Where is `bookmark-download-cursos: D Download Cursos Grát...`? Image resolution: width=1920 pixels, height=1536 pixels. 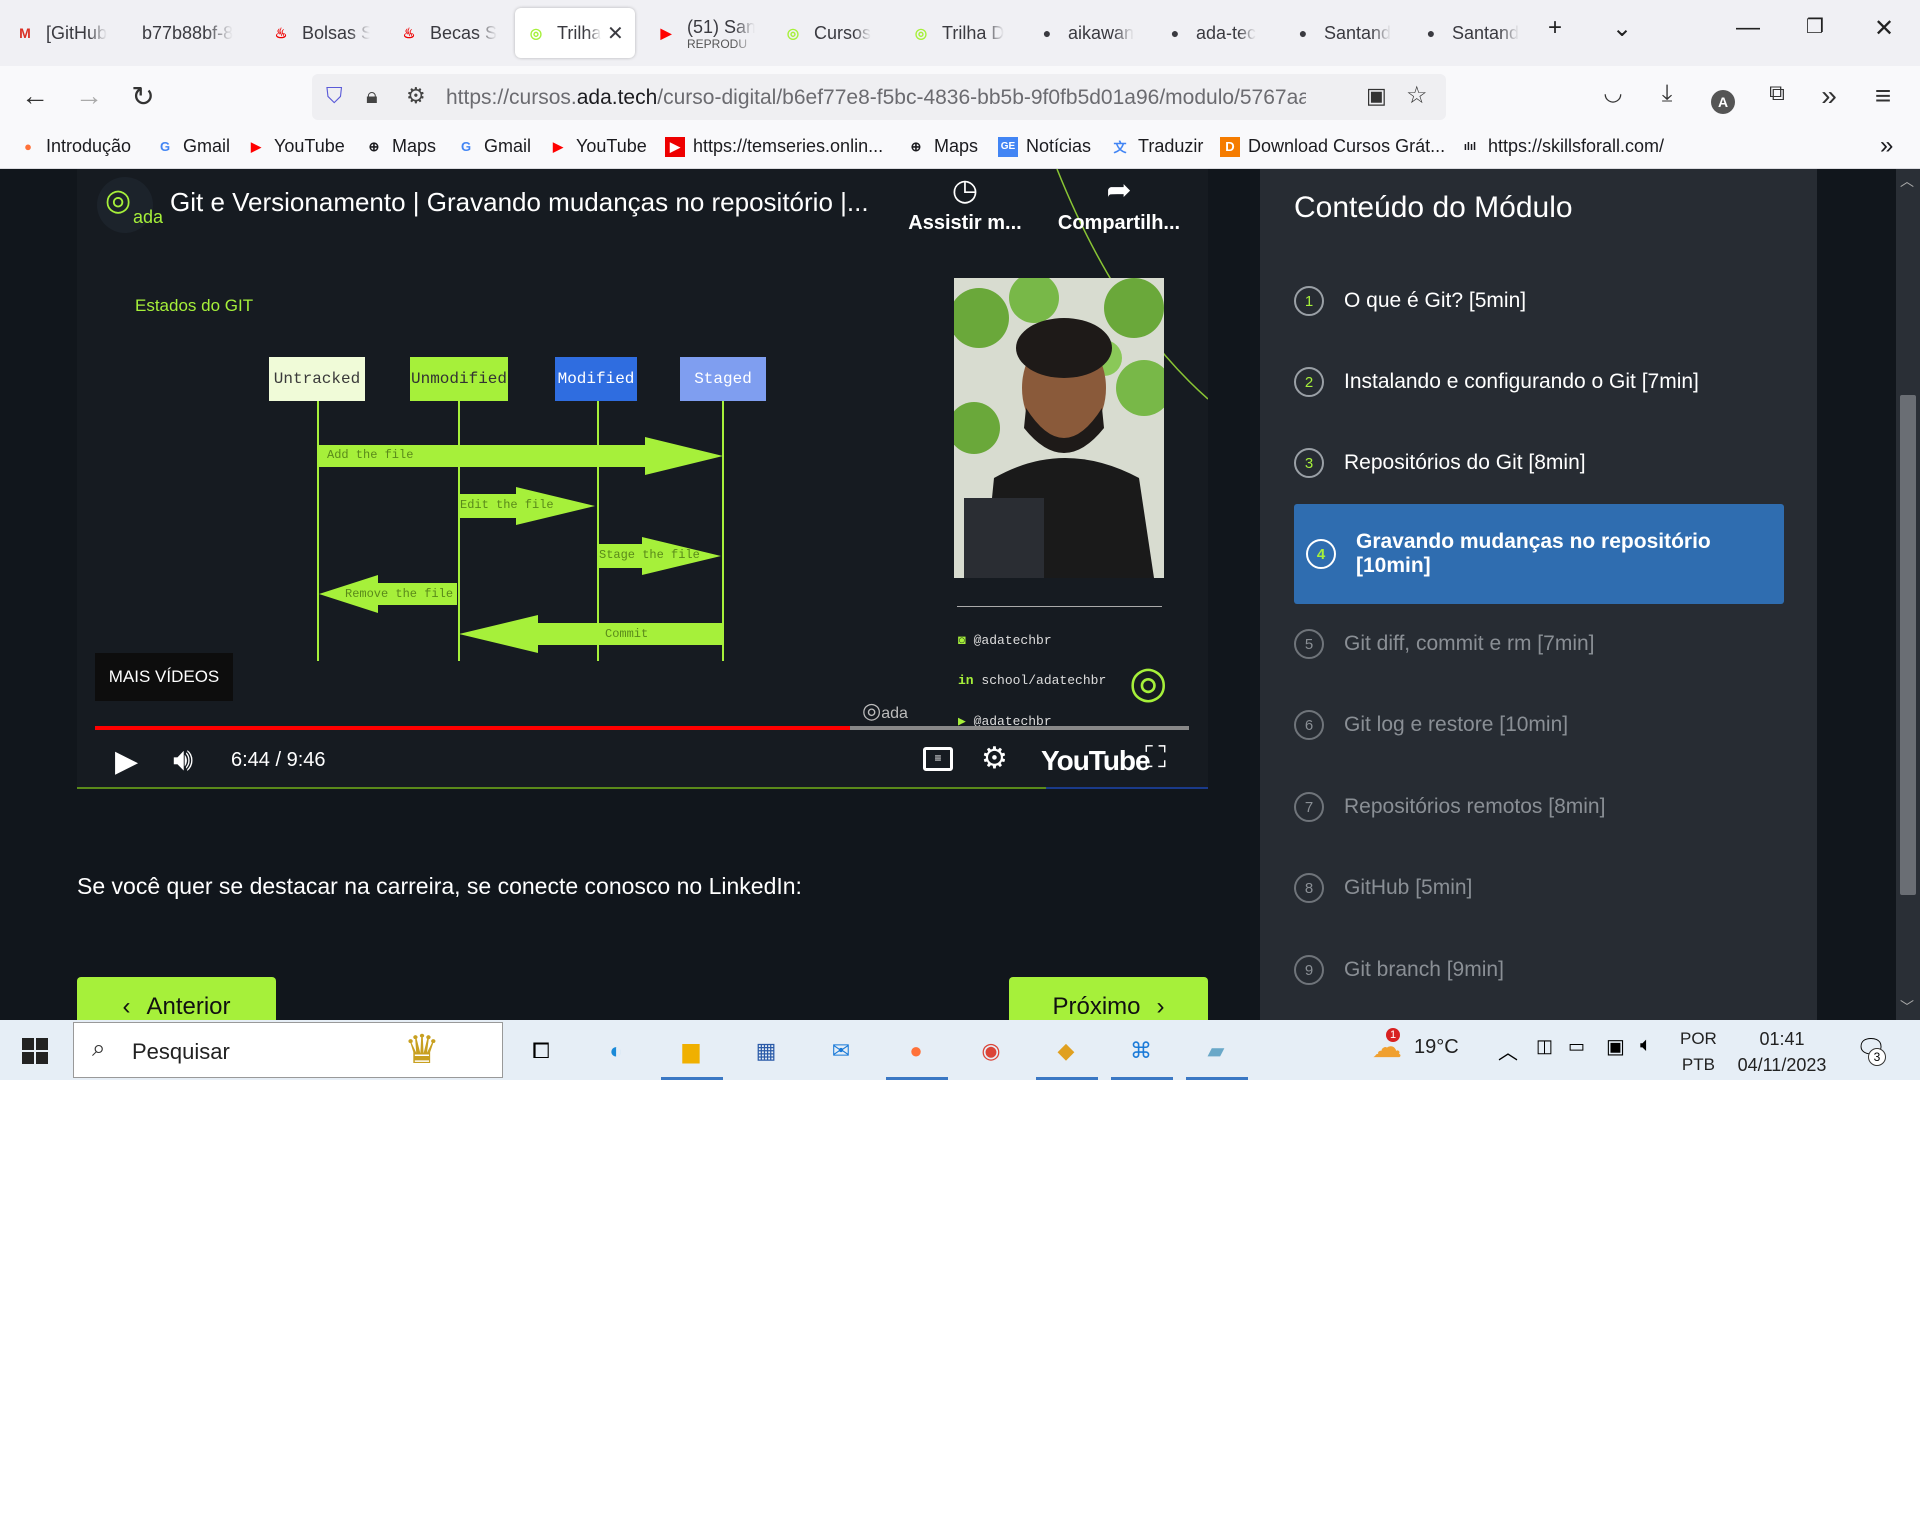
bookmark-download-cursos: D Download Cursos Grát... is located at coordinates (1332, 146).